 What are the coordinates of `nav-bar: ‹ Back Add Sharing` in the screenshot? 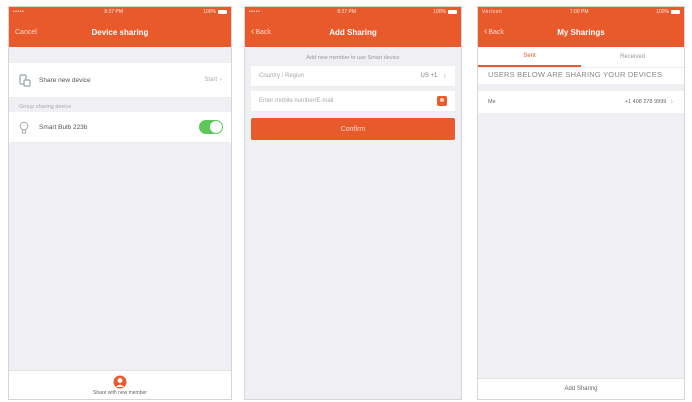 It's located at (353, 32).